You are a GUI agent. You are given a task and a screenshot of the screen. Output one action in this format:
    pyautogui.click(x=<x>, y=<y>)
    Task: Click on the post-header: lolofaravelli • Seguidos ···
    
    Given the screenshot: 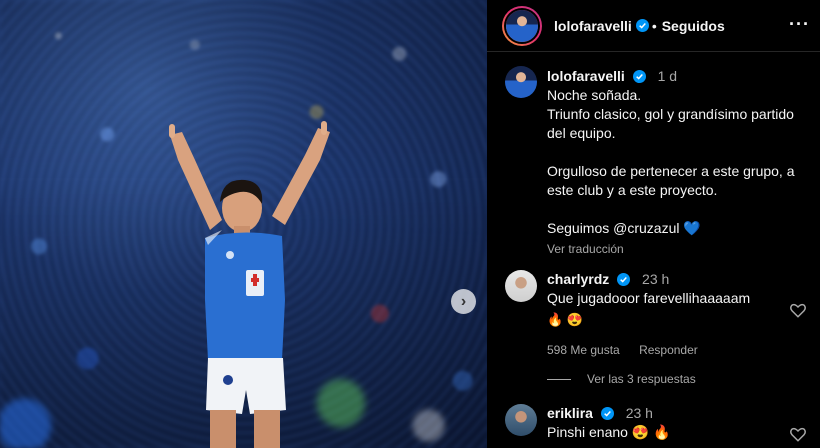 What is the action you would take?
    pyautogui.click(x=653, y=26)
    